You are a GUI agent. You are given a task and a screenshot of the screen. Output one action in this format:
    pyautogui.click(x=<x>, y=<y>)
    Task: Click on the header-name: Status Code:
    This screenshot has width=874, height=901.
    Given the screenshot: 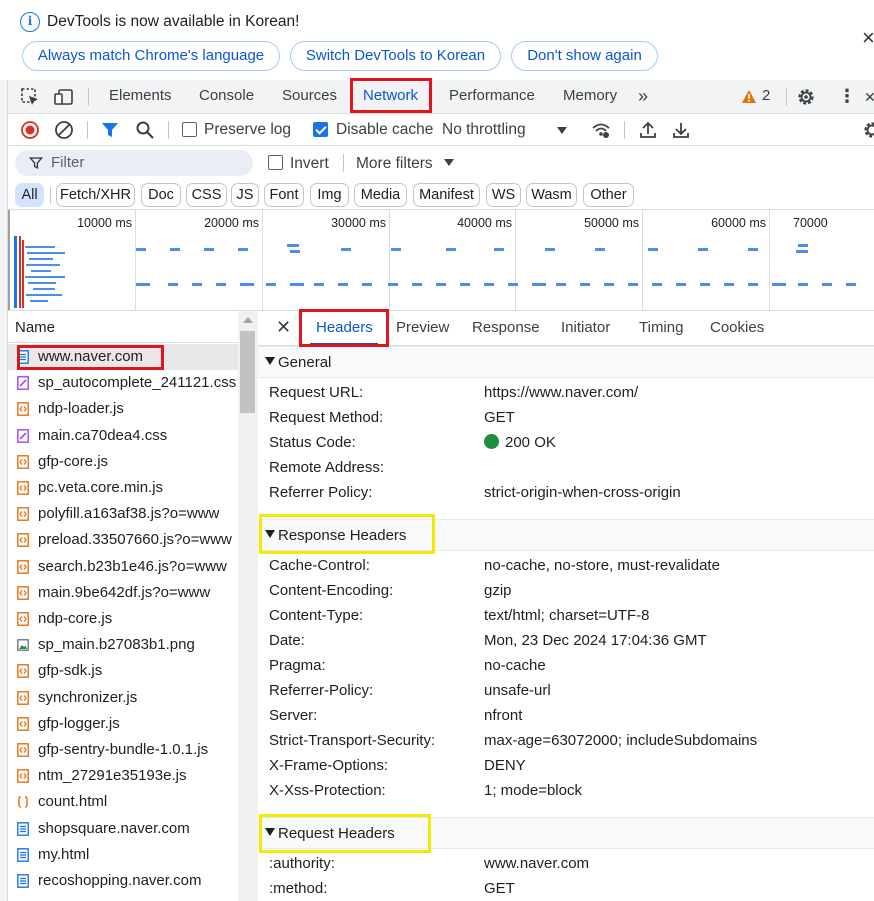 What is the action you would take?
    pyautogui.click(x=312, y=442)
    